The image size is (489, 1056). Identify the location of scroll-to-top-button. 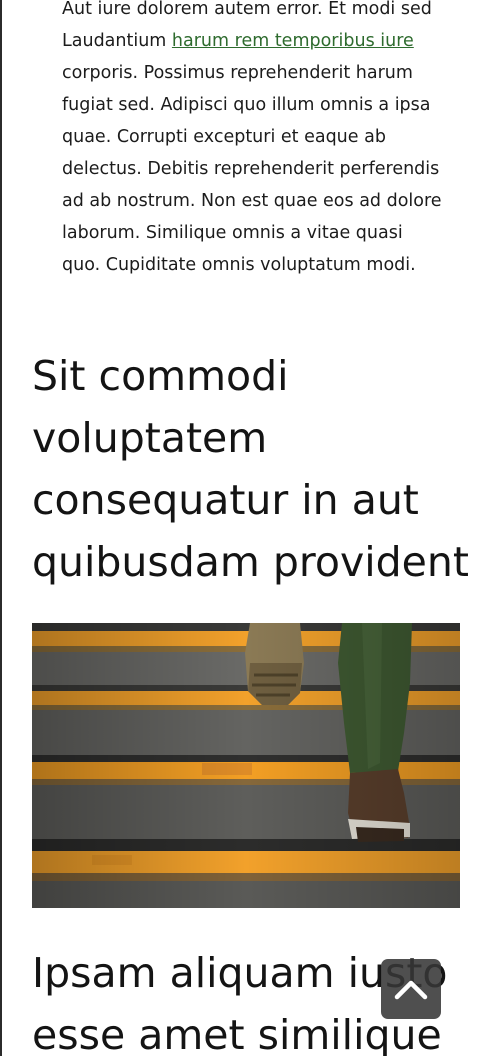
(411, 989).